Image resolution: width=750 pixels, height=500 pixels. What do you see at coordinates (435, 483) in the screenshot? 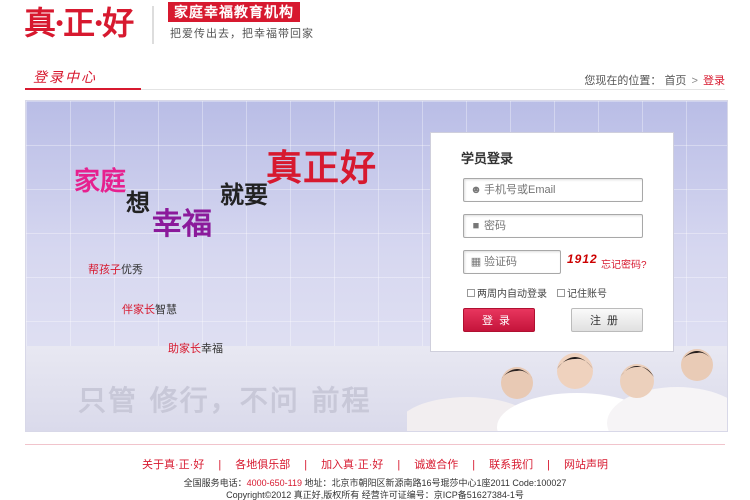
I see `footer-address: 地址：北京市朝阳区新源南路16号琨莎中心1座2011 Code:100027` at bounding box center [435, 483].